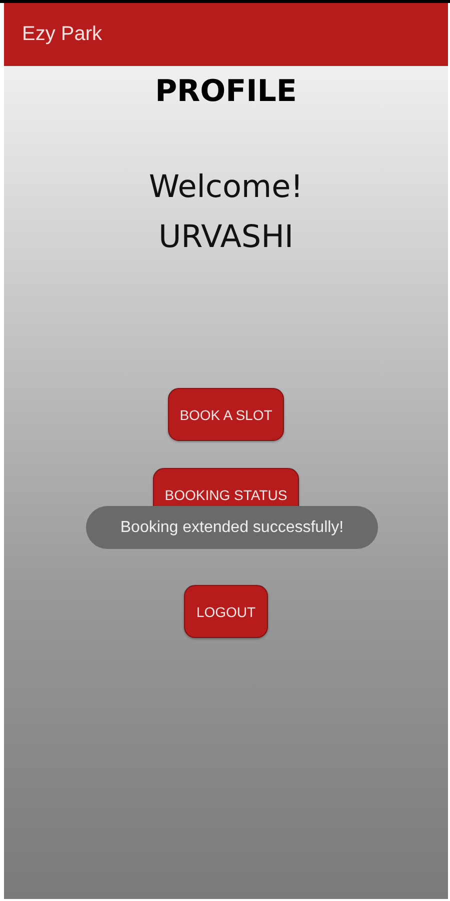 Image resolution: width=450 pixels, height=901 pixels. I want to click on page-title: PROFILE, so click(226, 91).